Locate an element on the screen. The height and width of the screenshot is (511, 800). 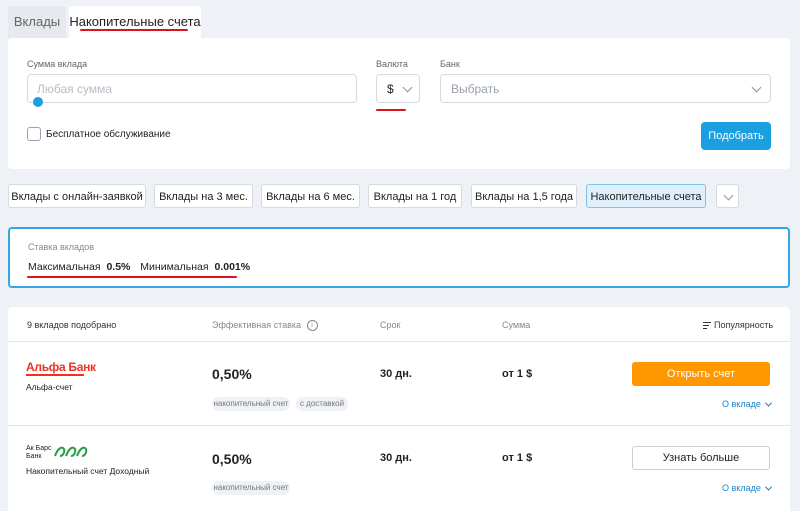
chips-more-button is located at coordinates (727, 196).